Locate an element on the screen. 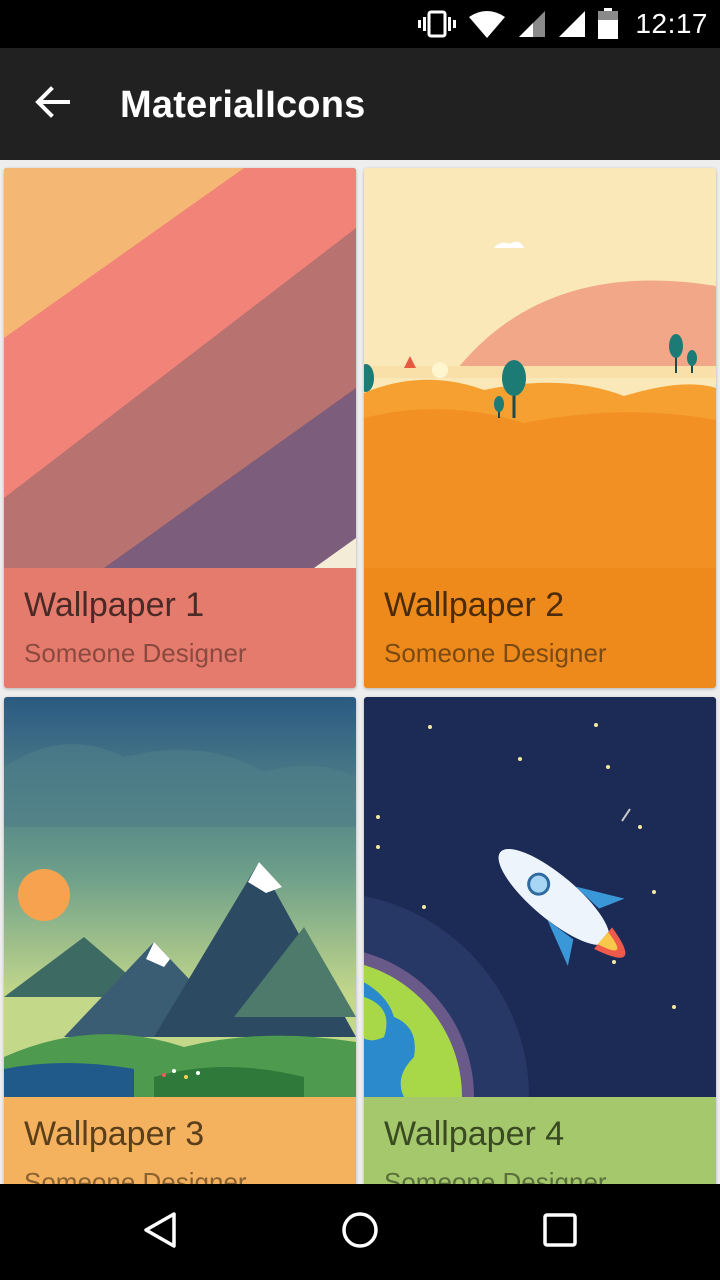 The image size is (720, 1280). back-button is located at coordinates (52, 104).